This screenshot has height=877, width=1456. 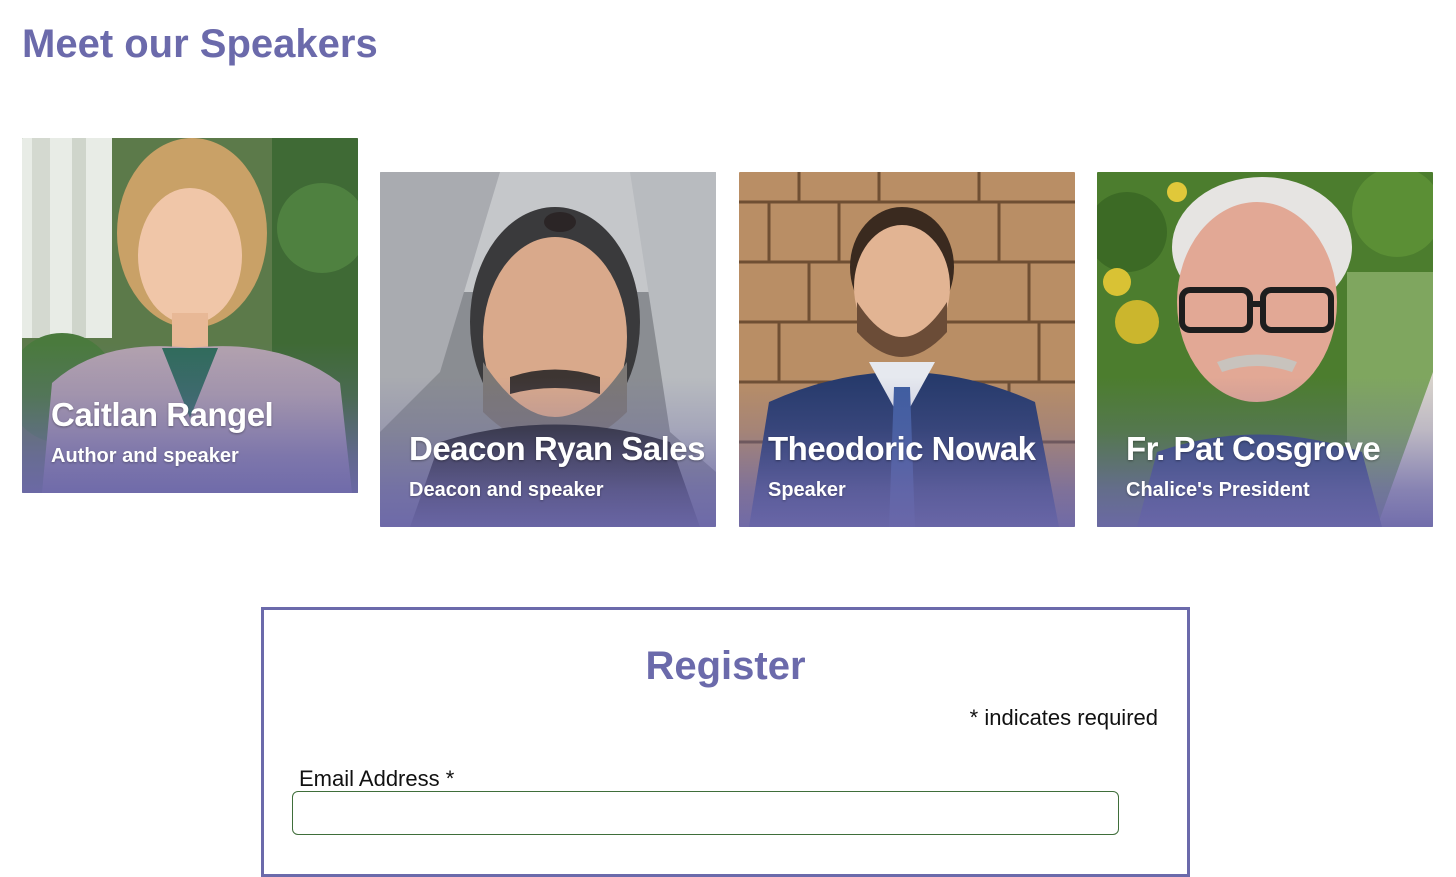 What do you see at coordinates (1063, 717) in the screenshot?
I see `required-note: * indicates required` at bounding box center [1063, 717].